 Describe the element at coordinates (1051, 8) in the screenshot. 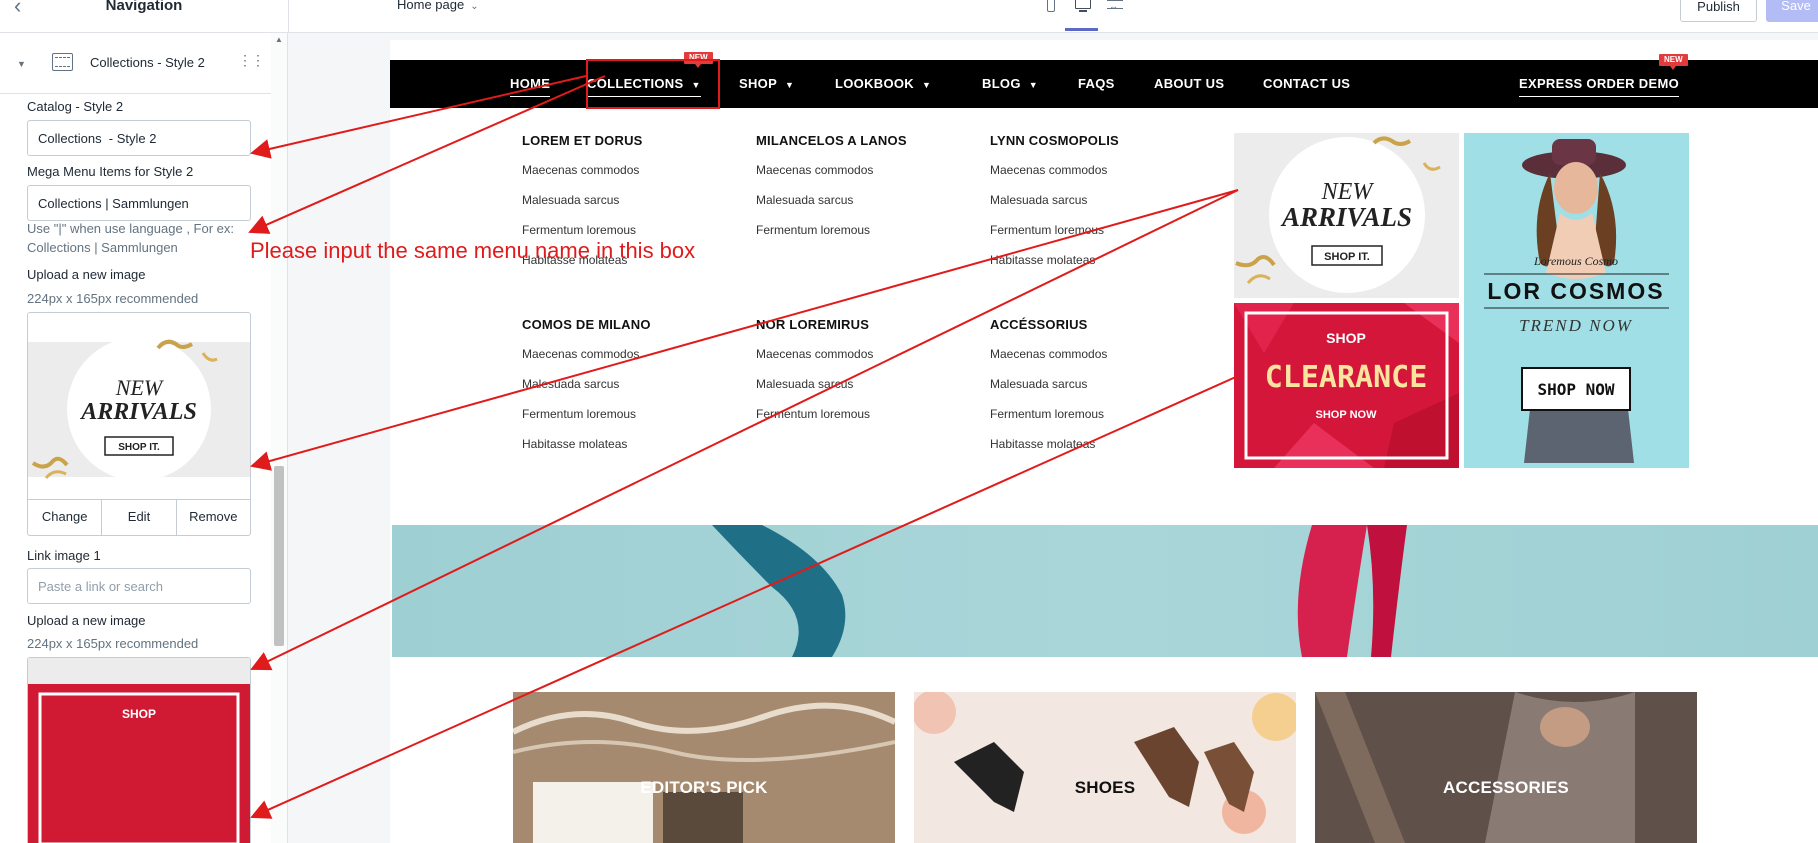

I see `mobile-view-icon` at that location.